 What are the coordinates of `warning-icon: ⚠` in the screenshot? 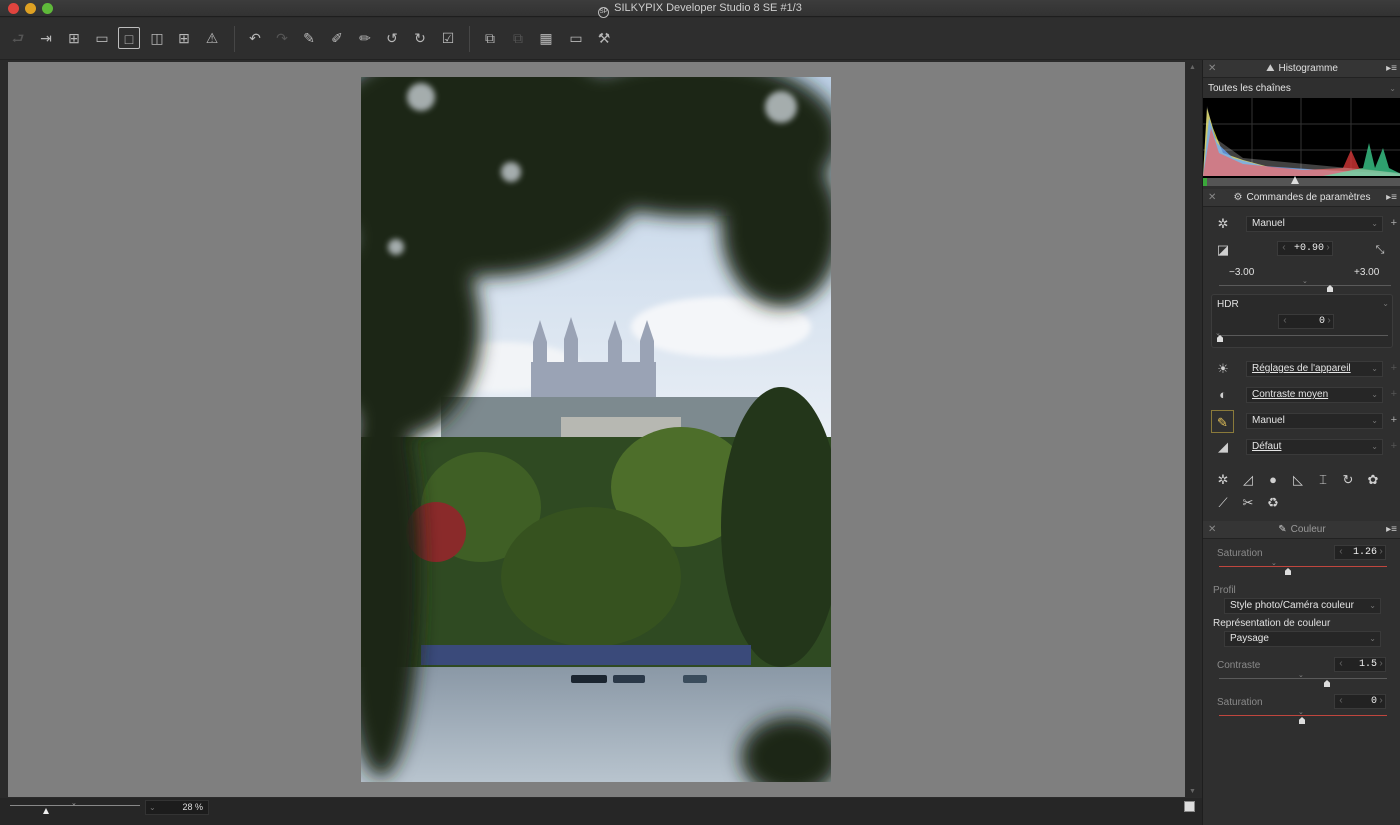 It's located at (212, 38).